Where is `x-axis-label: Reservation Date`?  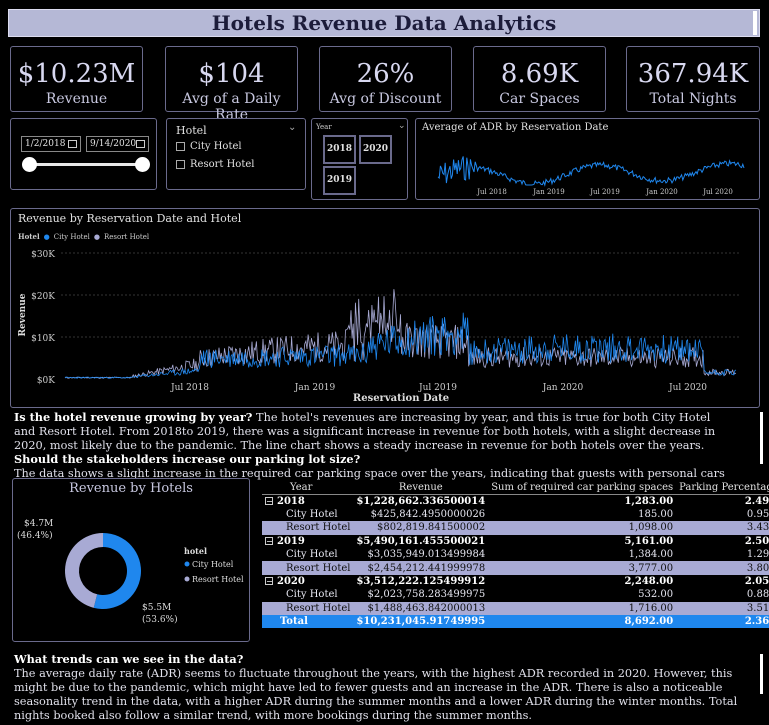 x-axis-label: Reservation Date is located at coordinates (401, 398).